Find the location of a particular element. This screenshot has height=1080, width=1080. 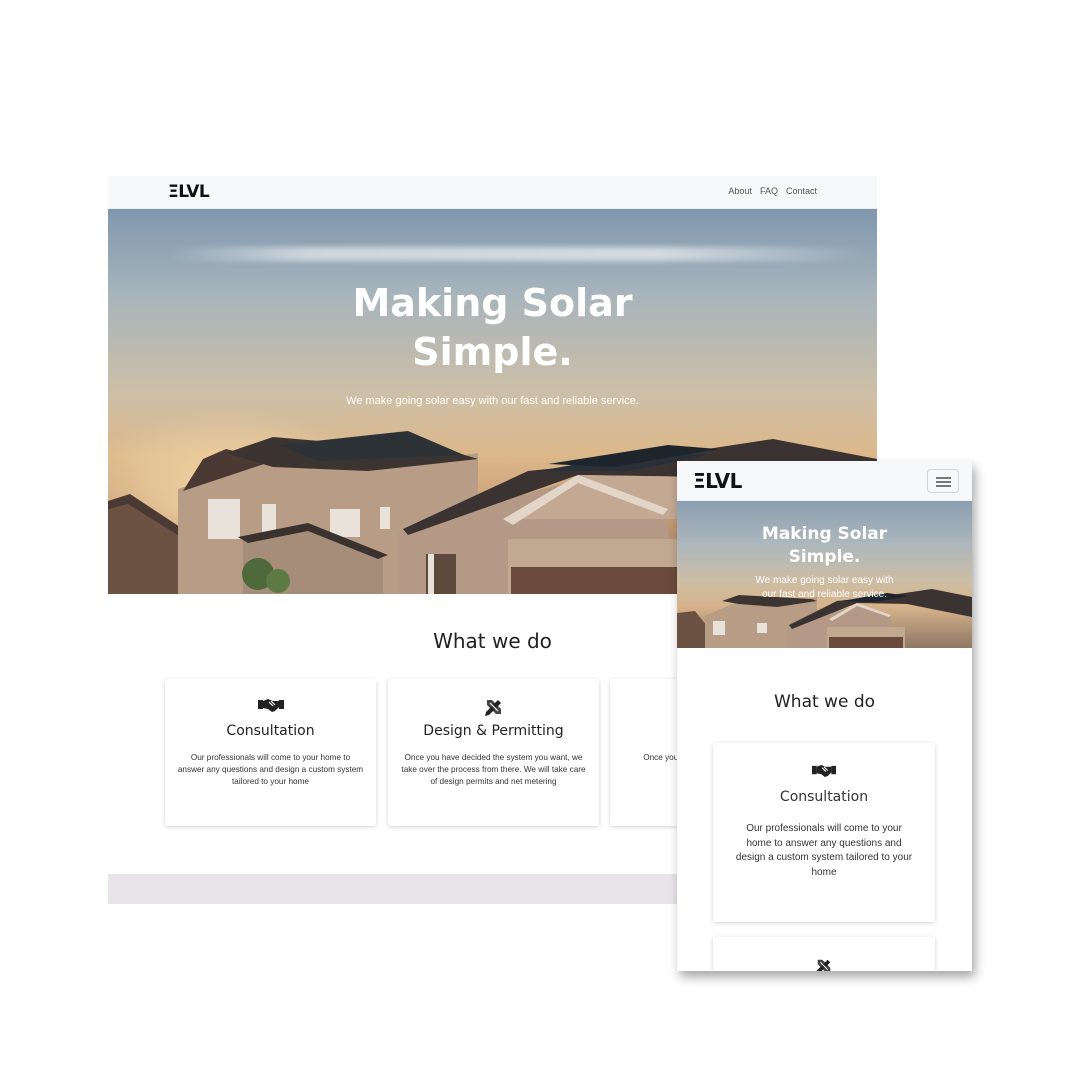

nav-links: About FAQ Contact is located at coordinates (772, 191).